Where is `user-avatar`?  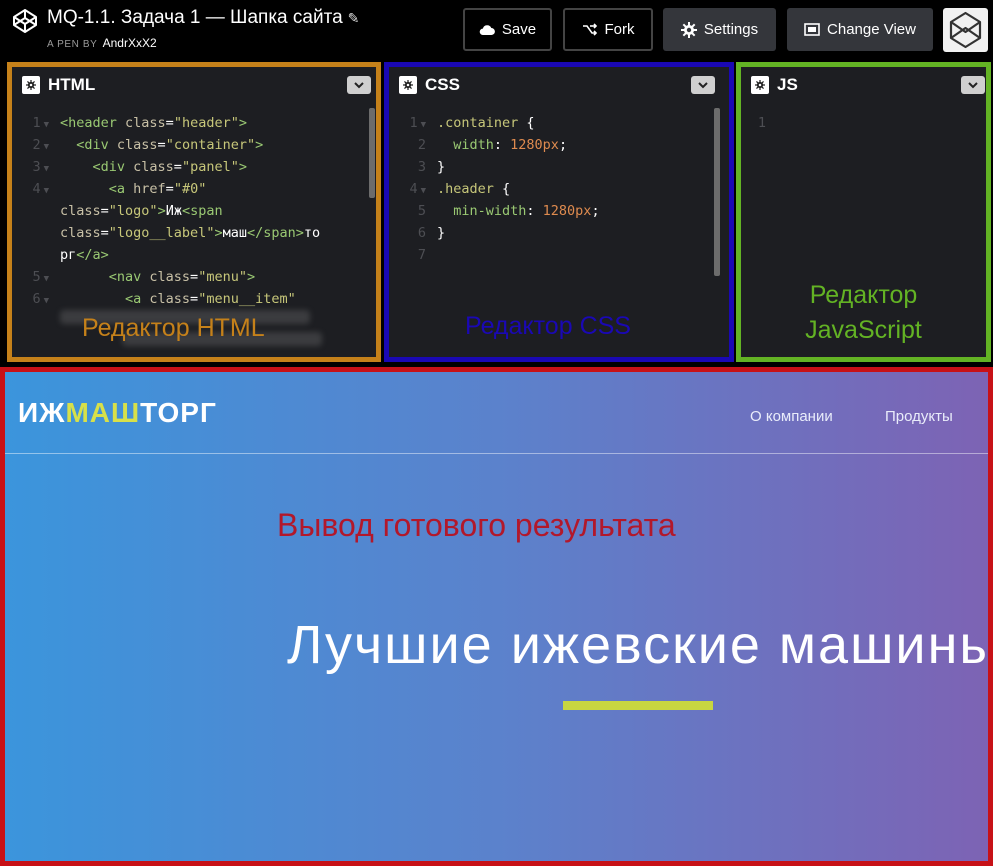
user-avatar is located at coordinates (965, 30).